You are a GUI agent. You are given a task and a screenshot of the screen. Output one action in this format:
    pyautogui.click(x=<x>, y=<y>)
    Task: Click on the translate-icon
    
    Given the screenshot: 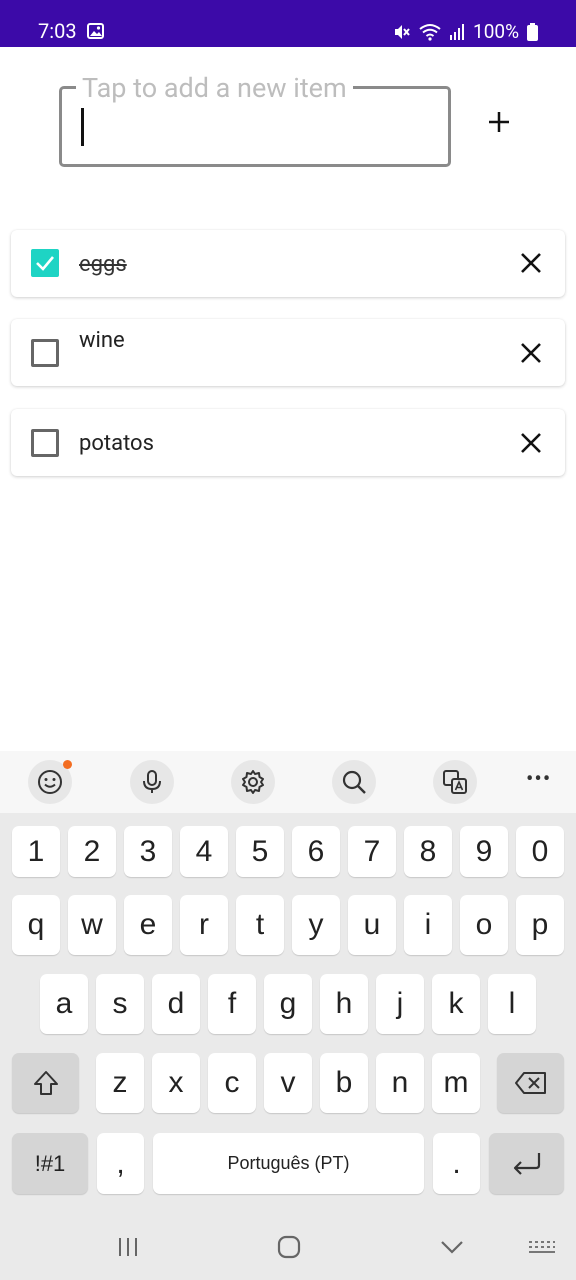 What is the action you would take?
    pyautogui.click(x=455, y=782)
    